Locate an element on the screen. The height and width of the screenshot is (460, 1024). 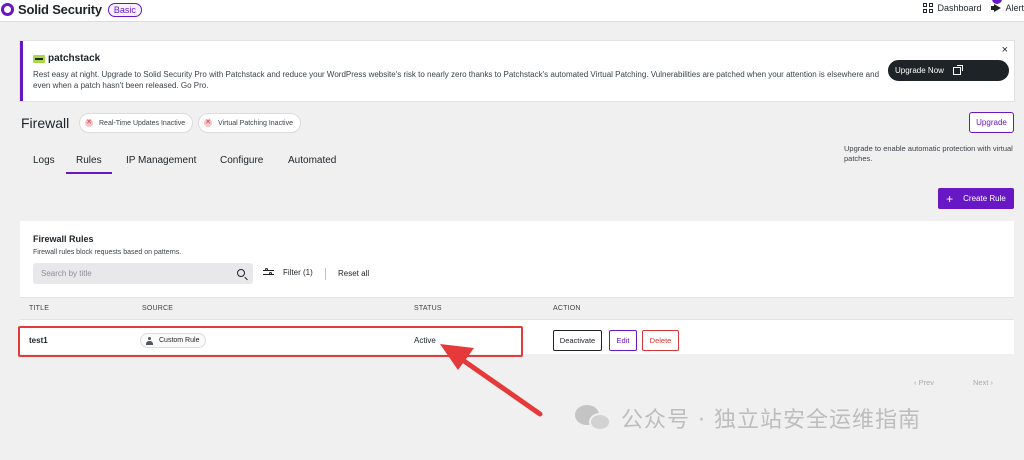
search-icon is located at coordinates (241, 273).